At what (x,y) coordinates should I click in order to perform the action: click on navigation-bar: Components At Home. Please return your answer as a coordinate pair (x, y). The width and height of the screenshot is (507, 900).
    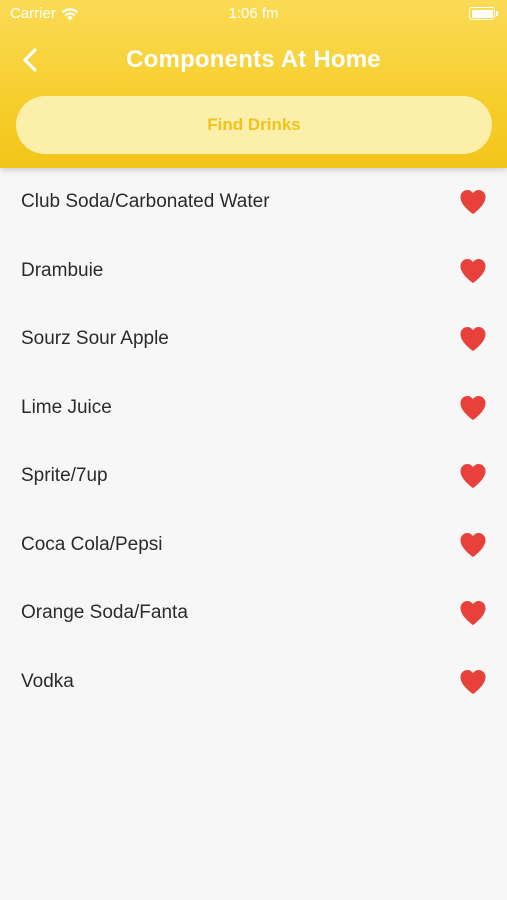
    Looking at the image, I should click on (253, 60).